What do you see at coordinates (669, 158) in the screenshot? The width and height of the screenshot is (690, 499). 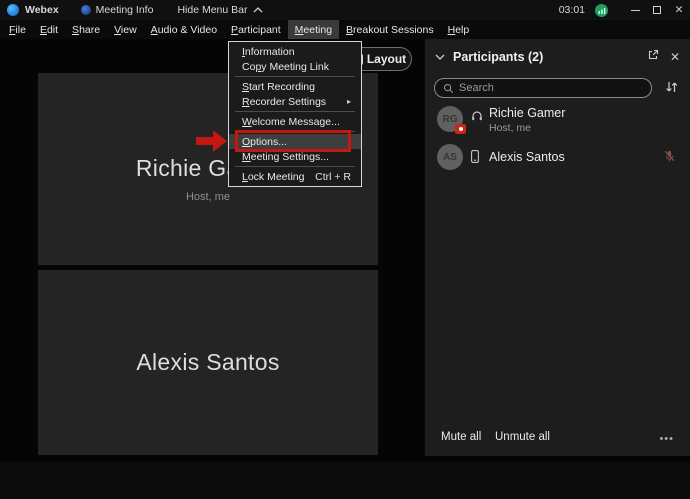 I see `muted-mic-icon` at bounding box center [669, 158].